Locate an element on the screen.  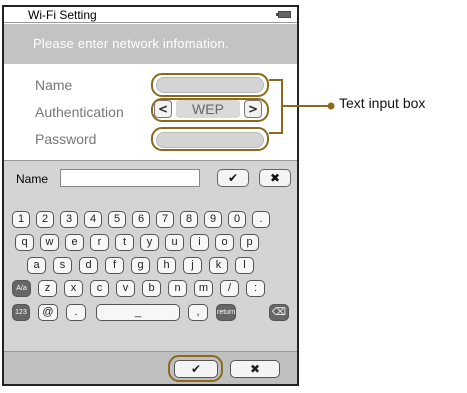
callout-label: Text input box is located at coordinates (382, 103).